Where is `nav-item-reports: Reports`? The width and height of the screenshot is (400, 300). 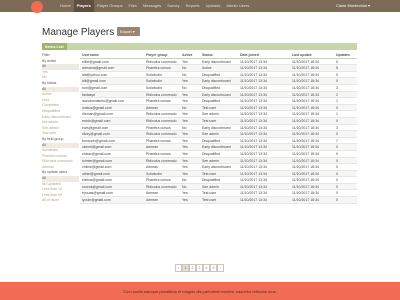
nav-item-reports: Reports is located at coordinates (193, 6).